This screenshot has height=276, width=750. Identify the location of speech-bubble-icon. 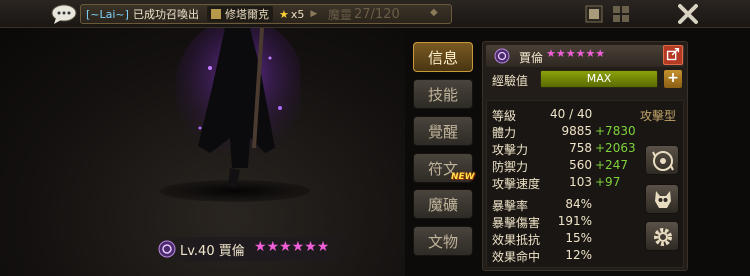
(64, 14).